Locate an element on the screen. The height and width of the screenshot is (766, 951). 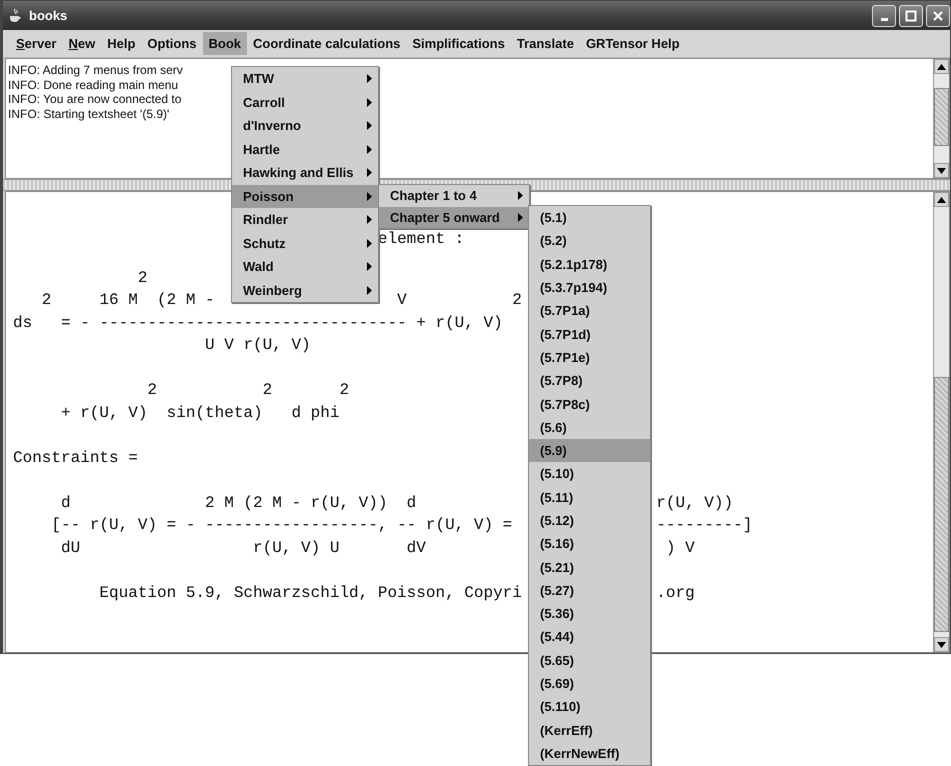
menu-item: (5.10) is located at coordinates (589, 474).